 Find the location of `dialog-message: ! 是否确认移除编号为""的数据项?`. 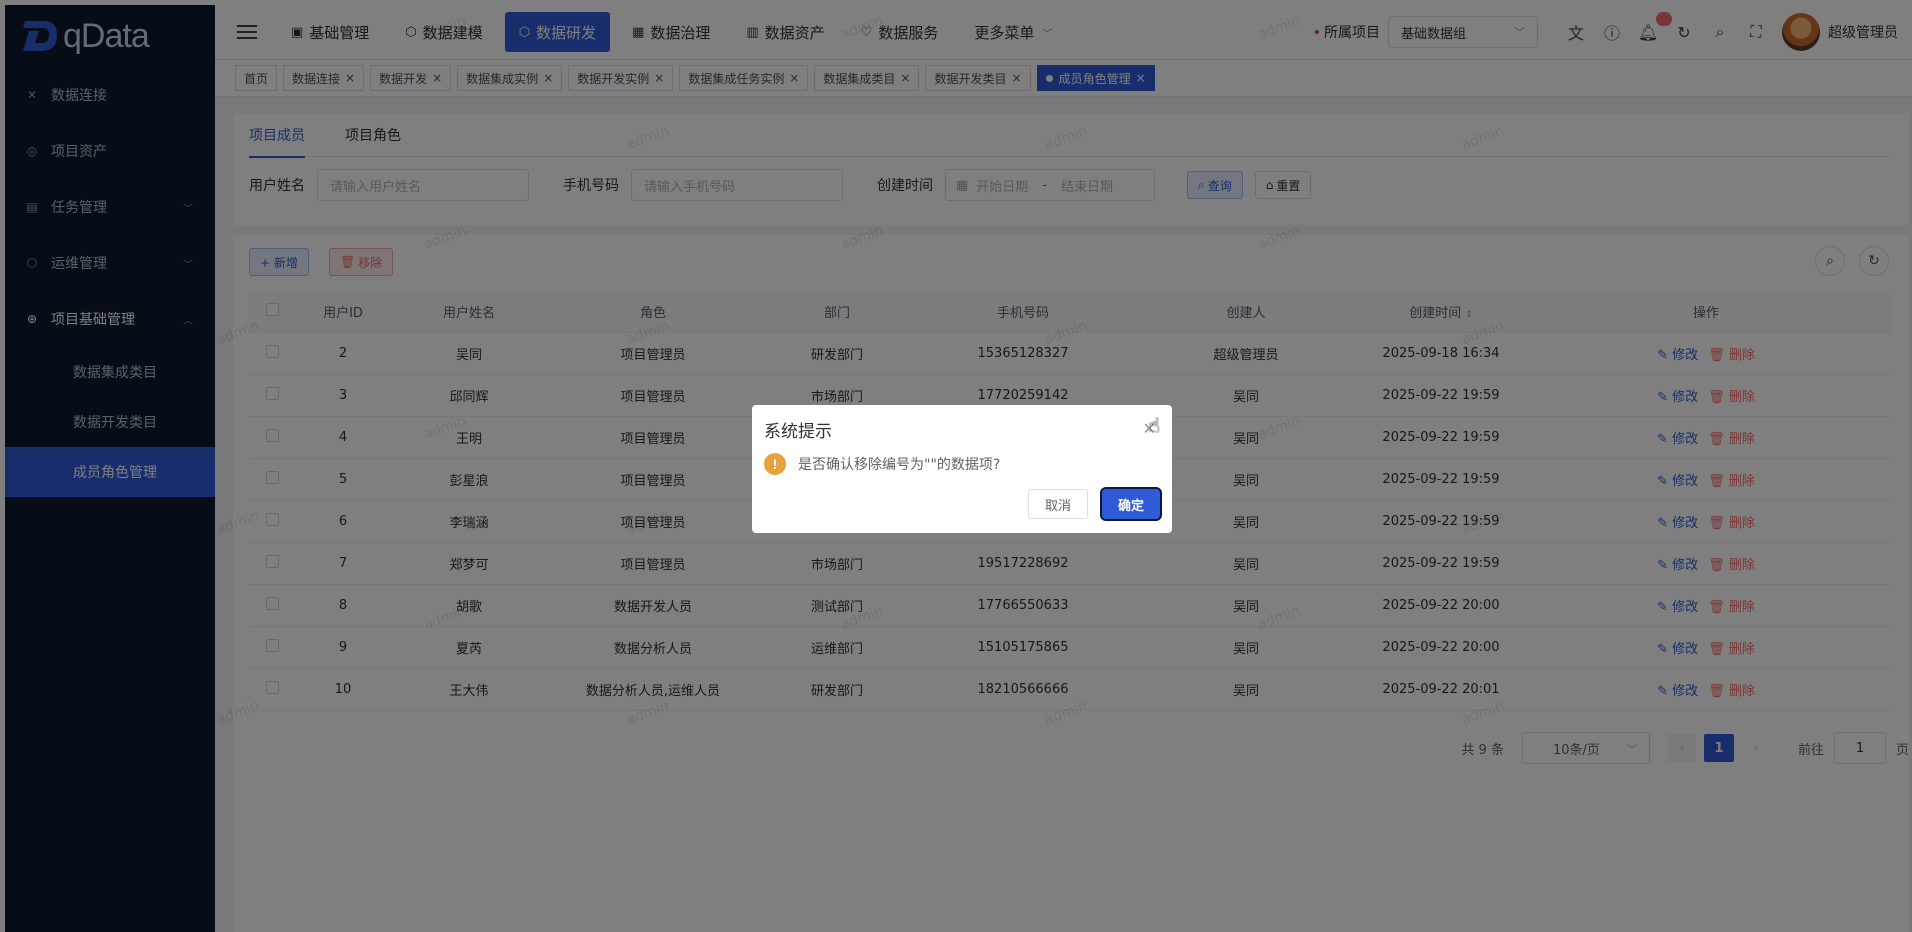

dialog-message: ! 是否确认移除编号为""的数据项? is located at coordinates (882, 464).